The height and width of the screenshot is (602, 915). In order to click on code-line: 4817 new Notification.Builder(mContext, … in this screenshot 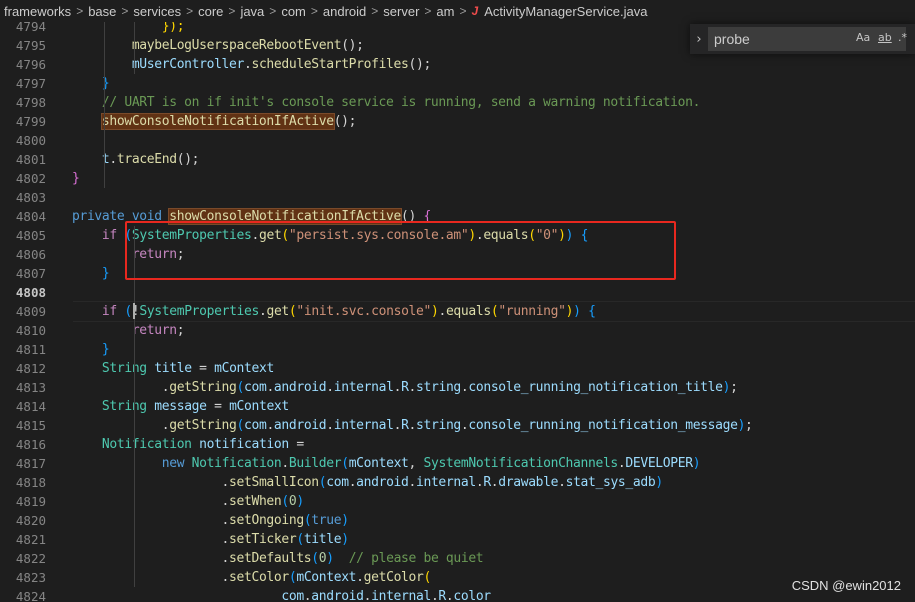, I will do `click(457, 463)`.